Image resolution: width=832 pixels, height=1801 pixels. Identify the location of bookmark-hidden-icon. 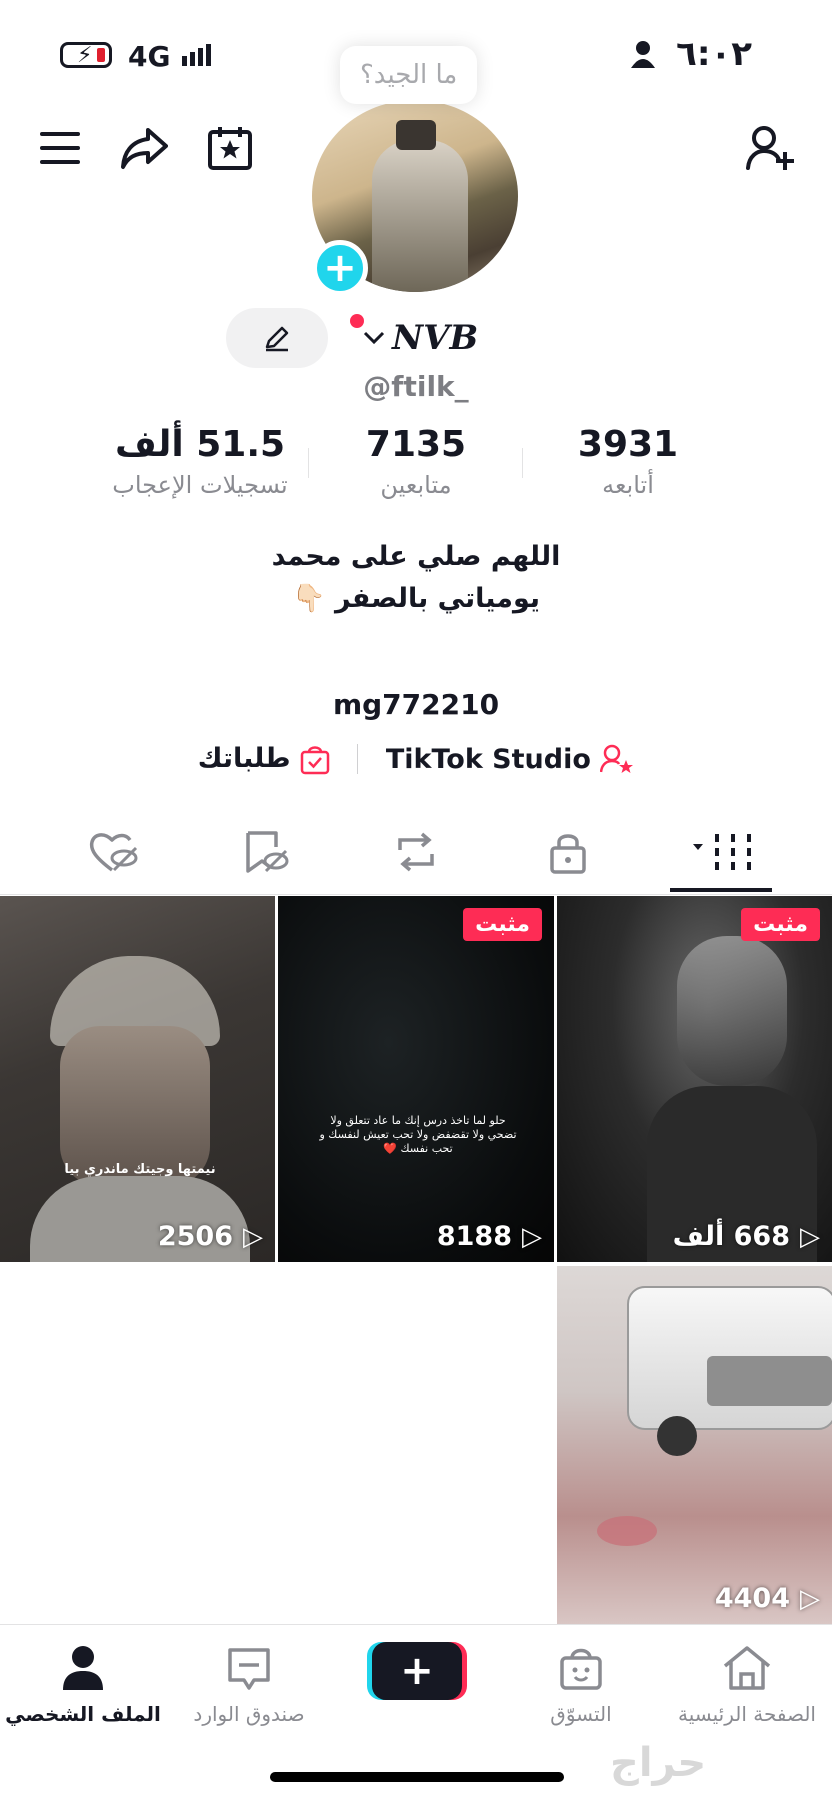
(267, 852).